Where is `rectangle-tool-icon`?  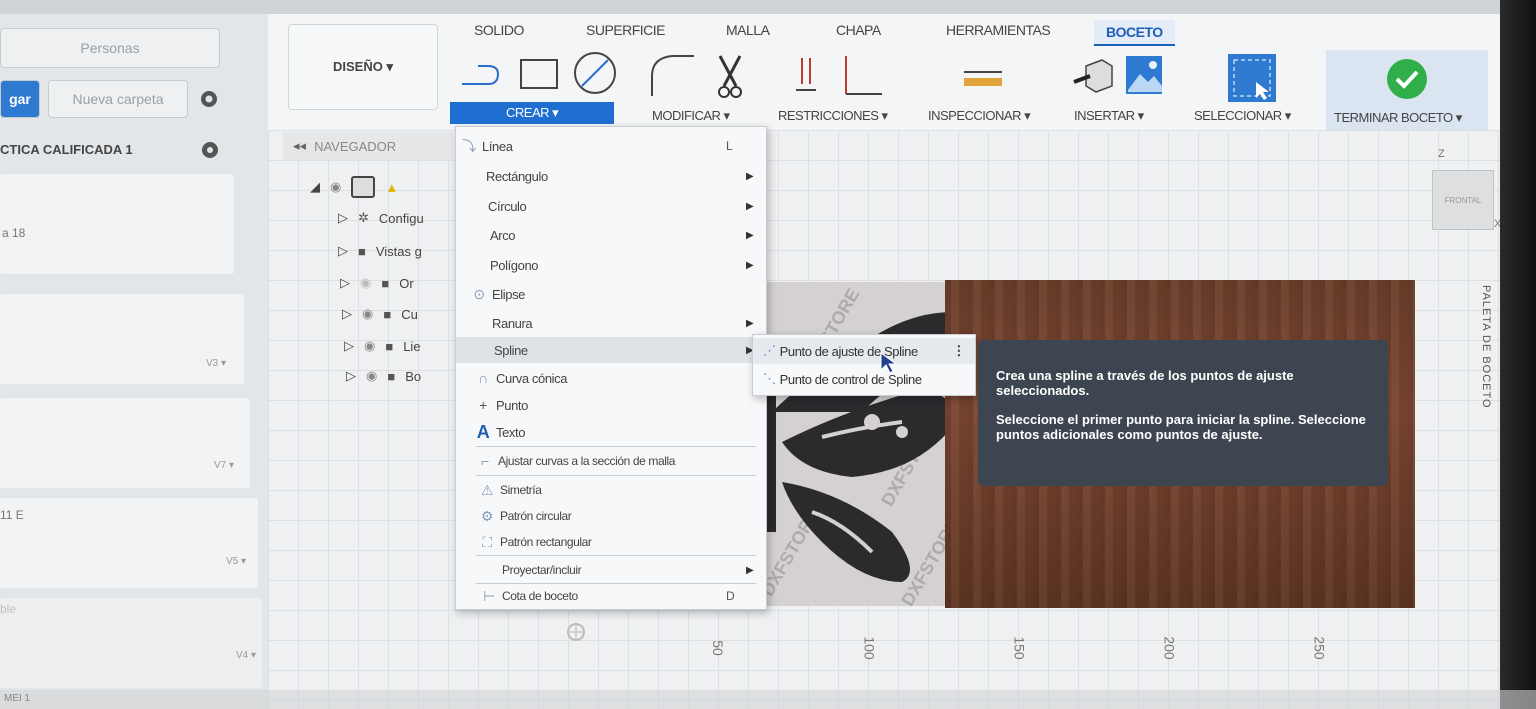 rectangle-tool-icon is located at coordinates (539, 76).